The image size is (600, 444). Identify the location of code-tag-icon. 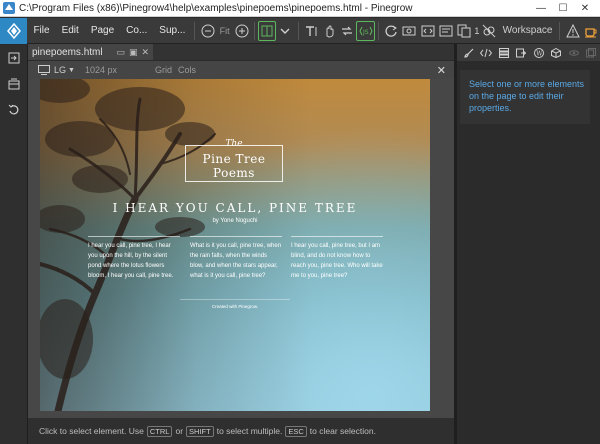
(487, 53).